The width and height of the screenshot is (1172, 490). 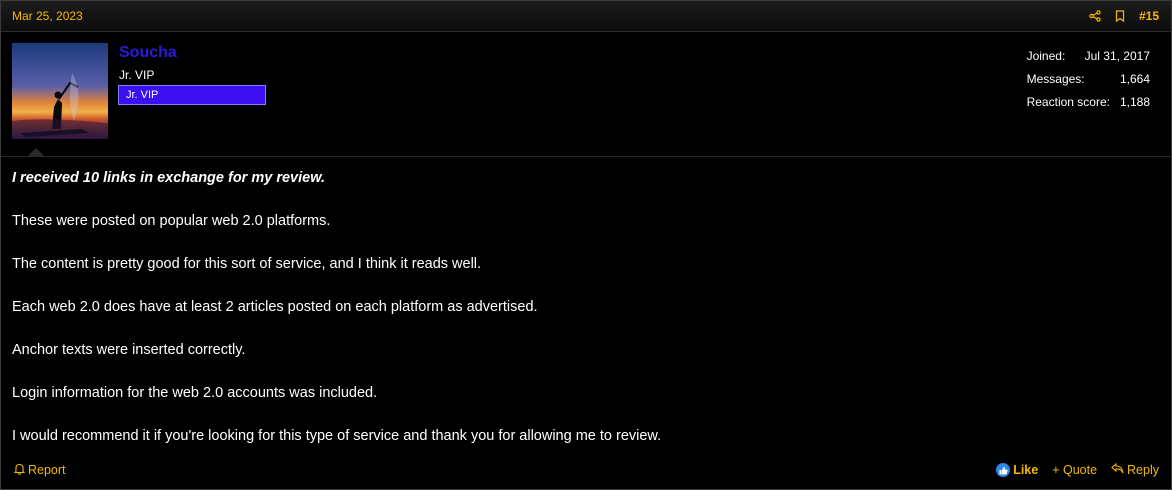 What do you see at coordinates (60, 91) in the screenshot?
I see `avatar` at bounding box center [60, 91].